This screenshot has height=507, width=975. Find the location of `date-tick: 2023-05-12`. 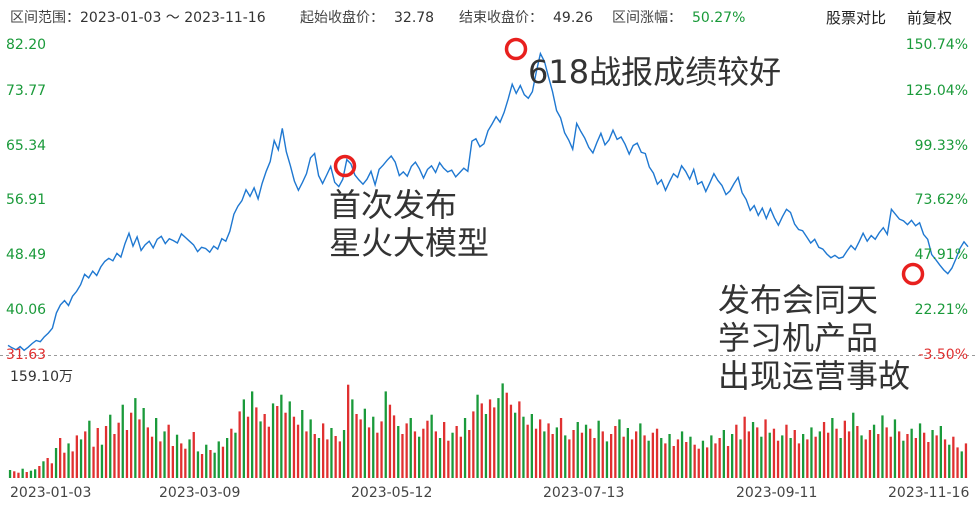

date-tick: 2023-05-12 is located at coordinates (392, 493).